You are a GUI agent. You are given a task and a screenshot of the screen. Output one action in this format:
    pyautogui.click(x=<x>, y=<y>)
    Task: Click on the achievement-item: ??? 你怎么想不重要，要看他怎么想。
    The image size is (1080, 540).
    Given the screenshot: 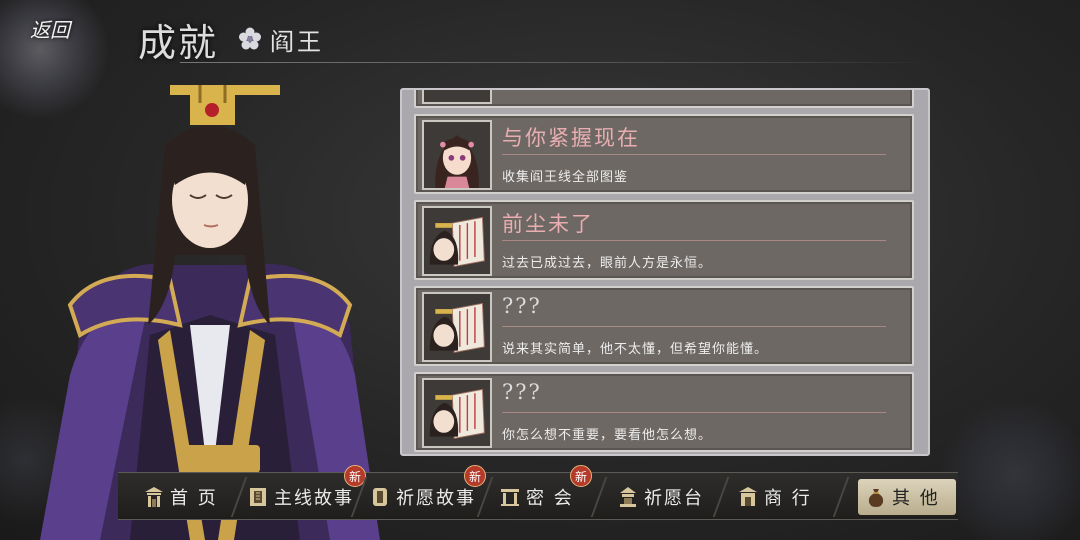 What is the action you would take?
    pyautogui.click(x=664, y=412)
    